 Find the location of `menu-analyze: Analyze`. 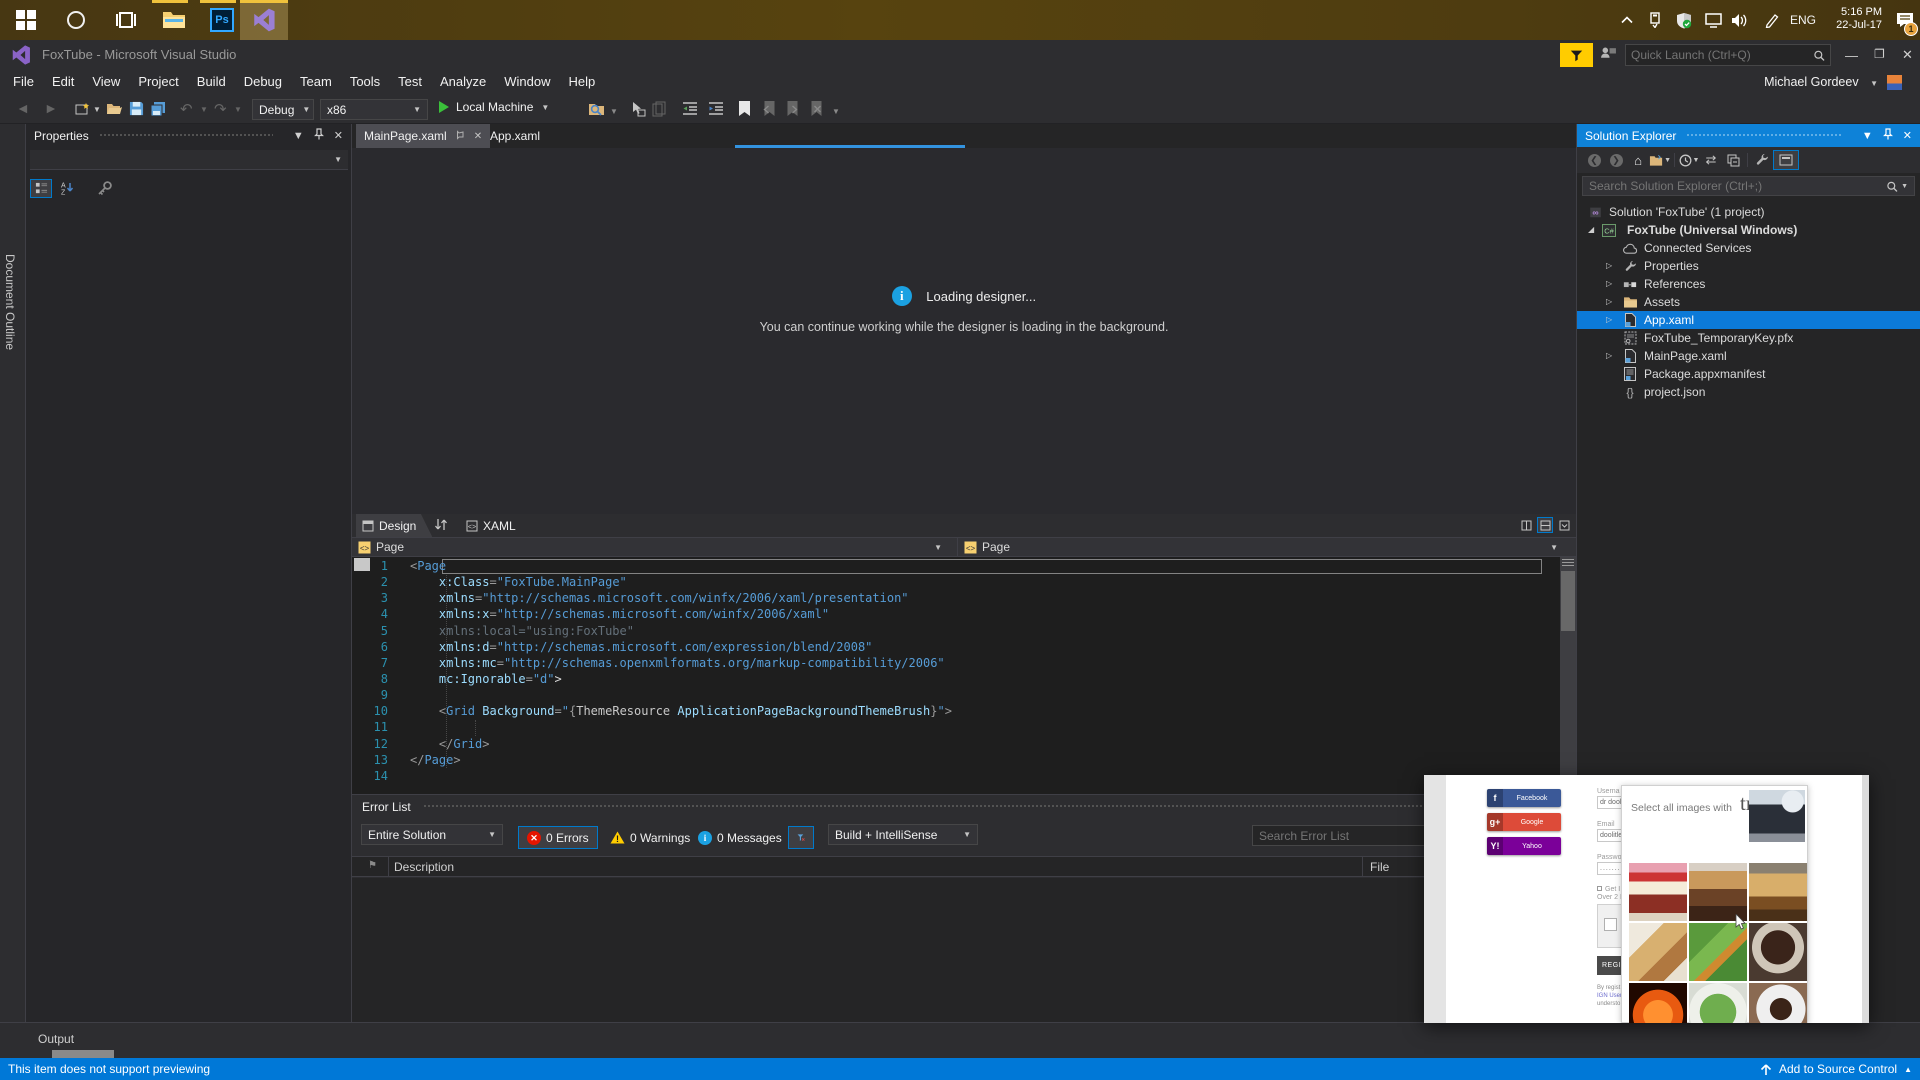

menu-analyze: Analyze is located at coordinates (463, 81).